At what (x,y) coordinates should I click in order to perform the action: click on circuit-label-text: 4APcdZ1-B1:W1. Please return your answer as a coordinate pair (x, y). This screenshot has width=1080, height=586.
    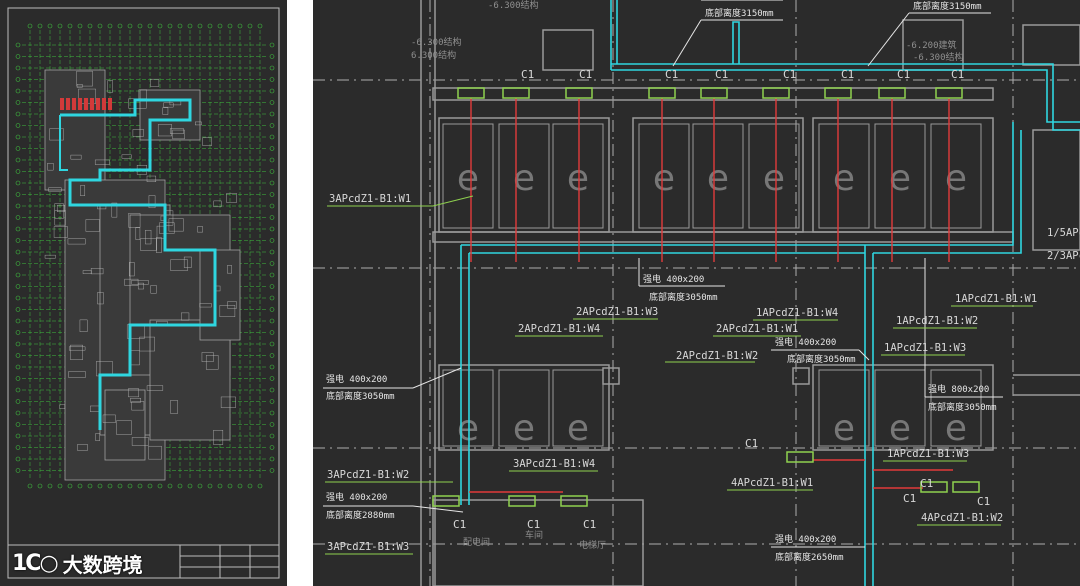
    Looking at the image, I should click on (772, 483).